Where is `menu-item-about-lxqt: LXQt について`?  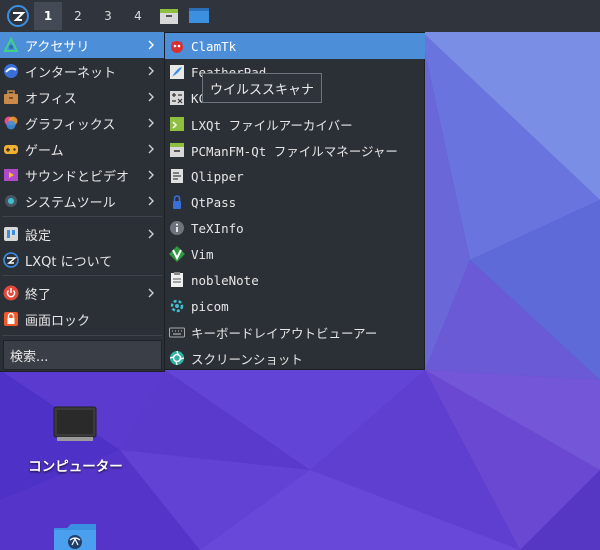
menu-item-about-lxqt: LXQt について is located at coordinates (82, 260).